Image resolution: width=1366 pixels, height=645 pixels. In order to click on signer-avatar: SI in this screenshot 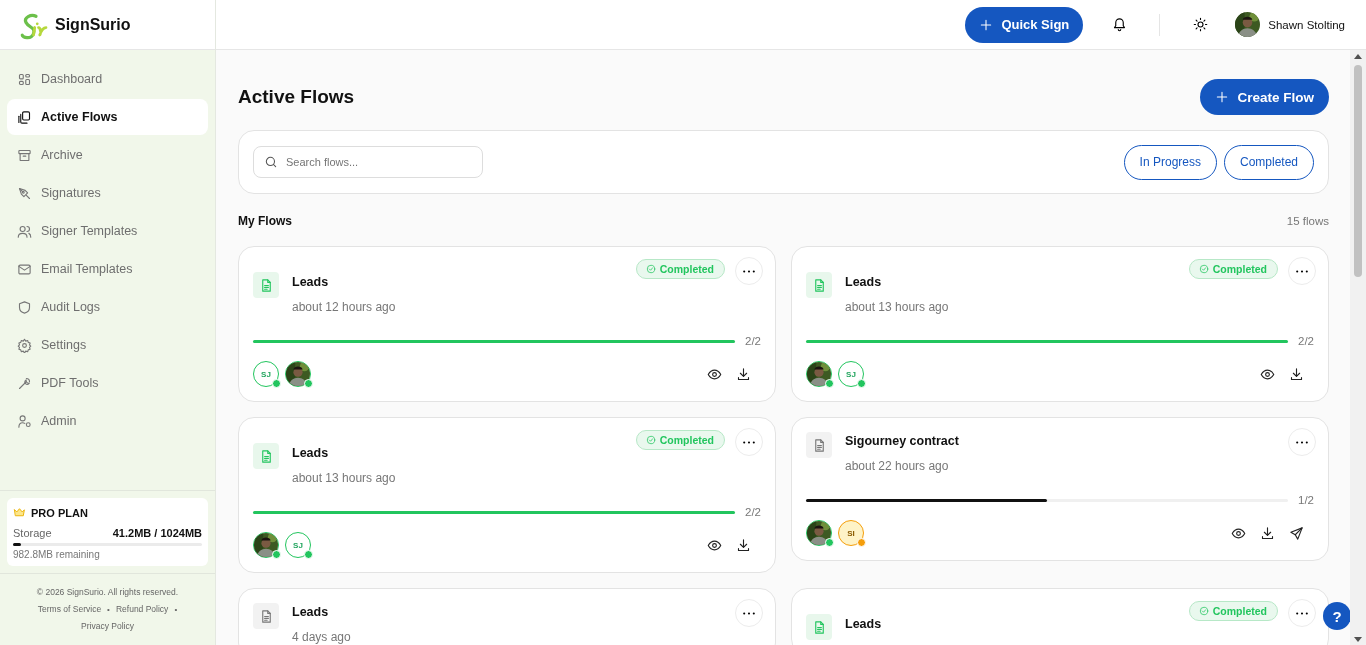, I will do `click(851, 533)`.